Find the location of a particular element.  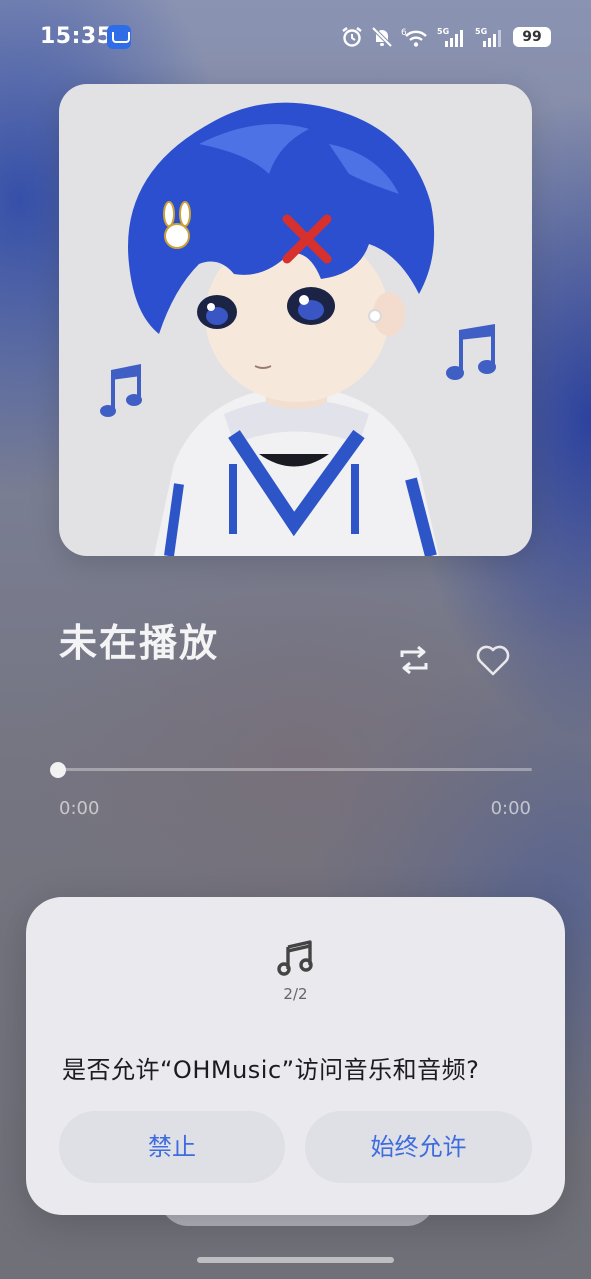

battery-indicator: 99 is located at coordinates (532, 37).